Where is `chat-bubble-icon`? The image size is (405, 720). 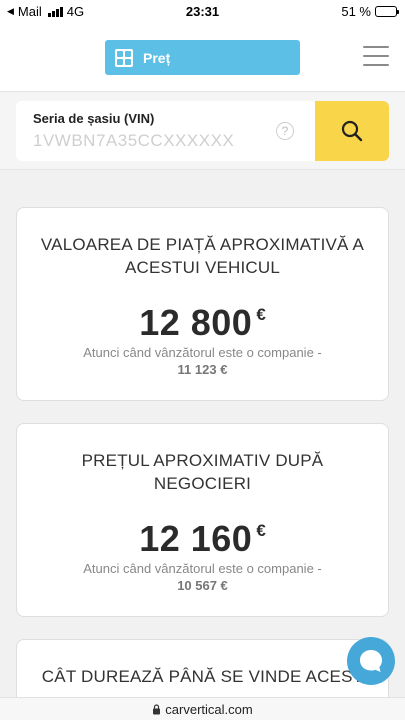 chat-bubble-icon is located at coordinates (371, 661).